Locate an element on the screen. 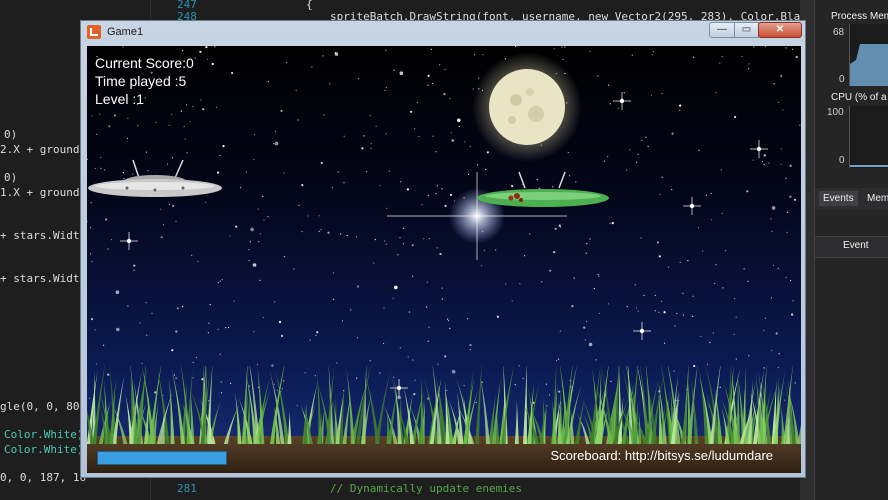 This screenshot has height=500, width=888. maximize-button: ▭ is located at coordinates (746, 30).